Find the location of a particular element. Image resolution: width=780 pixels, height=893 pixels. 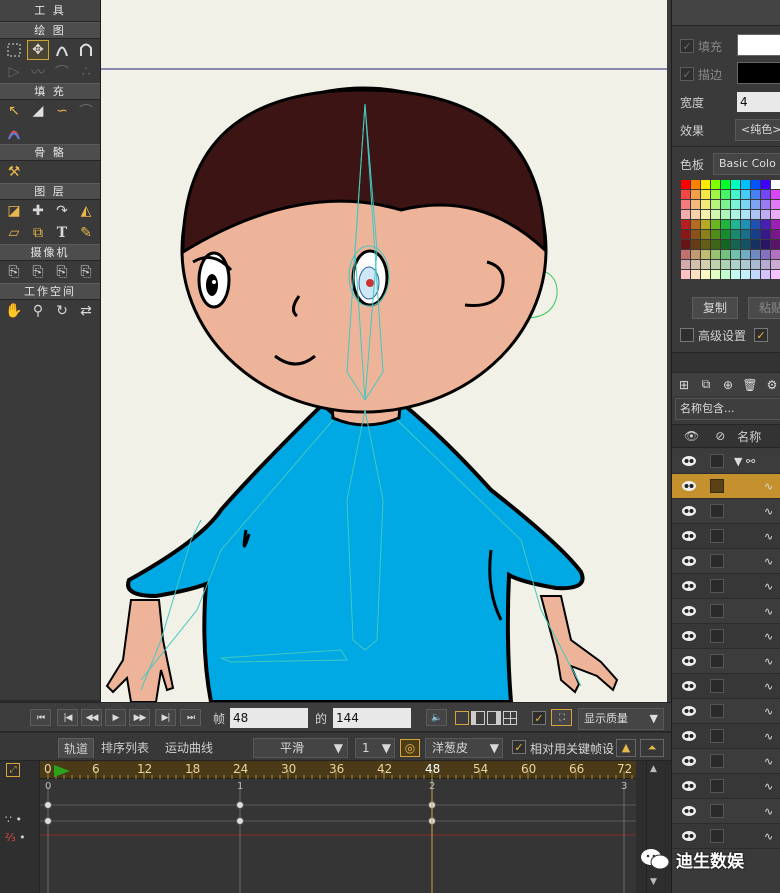

onion-skin-dropdown: 洋葱皮 ▼ is located at coordinates (464, 748).